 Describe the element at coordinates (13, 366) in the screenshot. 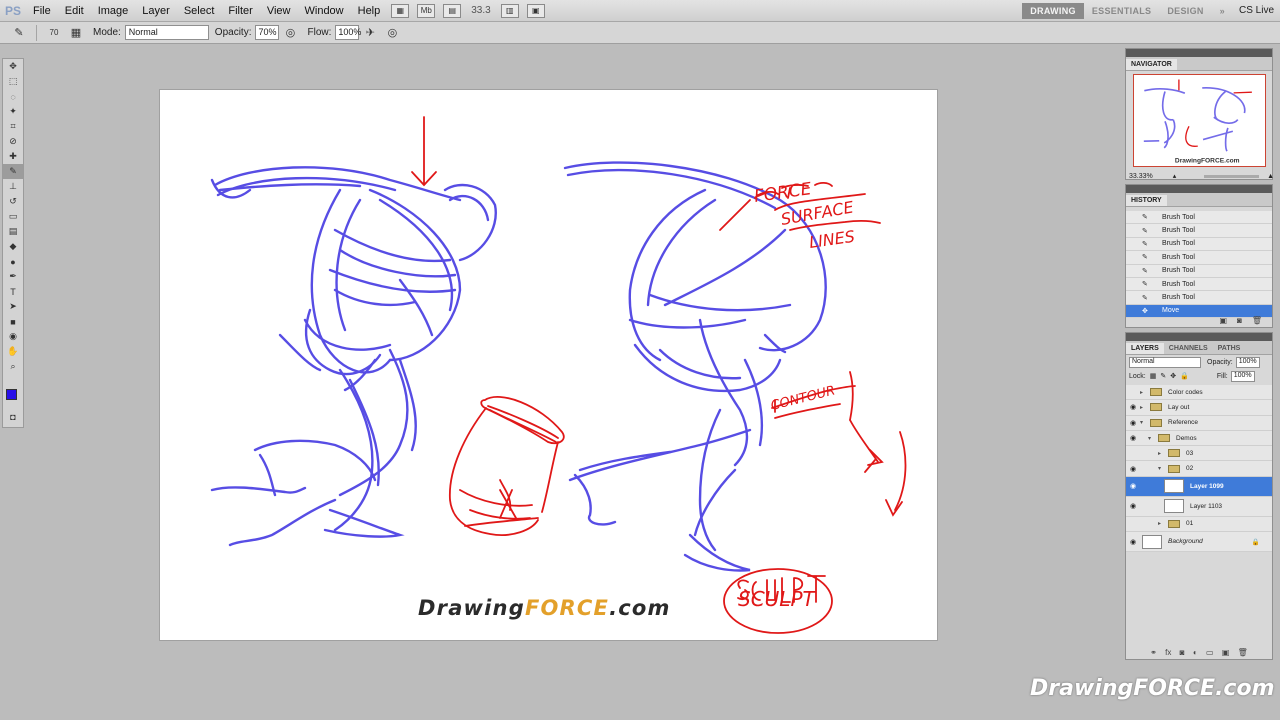

I see `zoom-tool-icon: ⌕` at that location.